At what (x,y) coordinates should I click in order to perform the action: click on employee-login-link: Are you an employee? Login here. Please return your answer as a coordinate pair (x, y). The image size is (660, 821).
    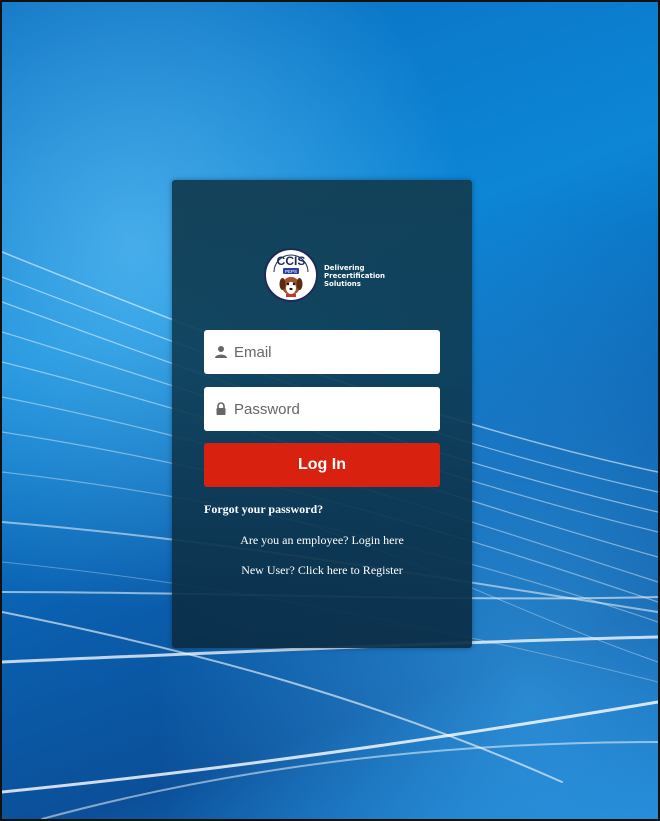
    Looking at the image, I should click on (322, 540).